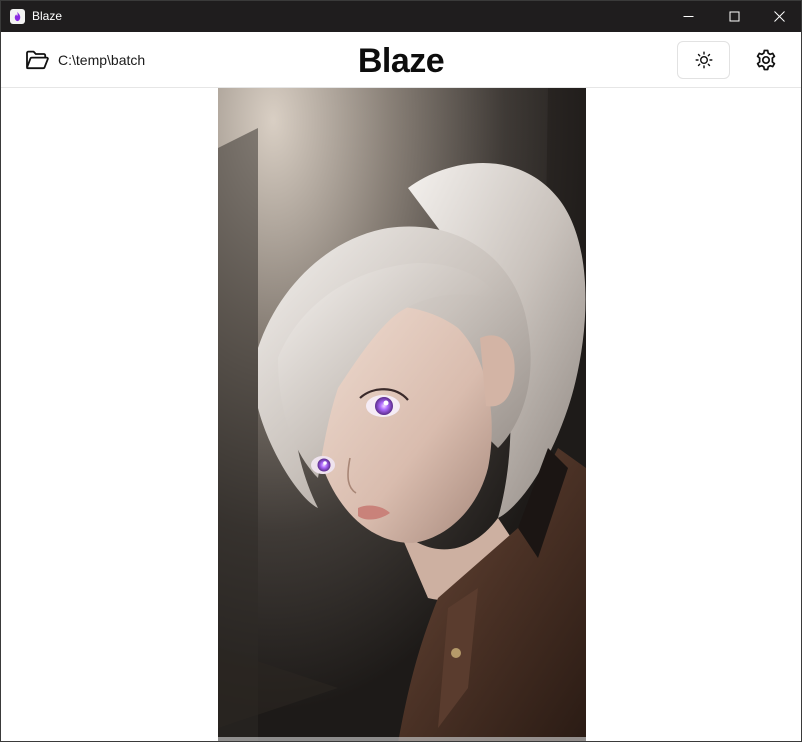 The height and width of the screenshot is (742, 802). I want to click on title-bar: Blaze, so click(401, 16).